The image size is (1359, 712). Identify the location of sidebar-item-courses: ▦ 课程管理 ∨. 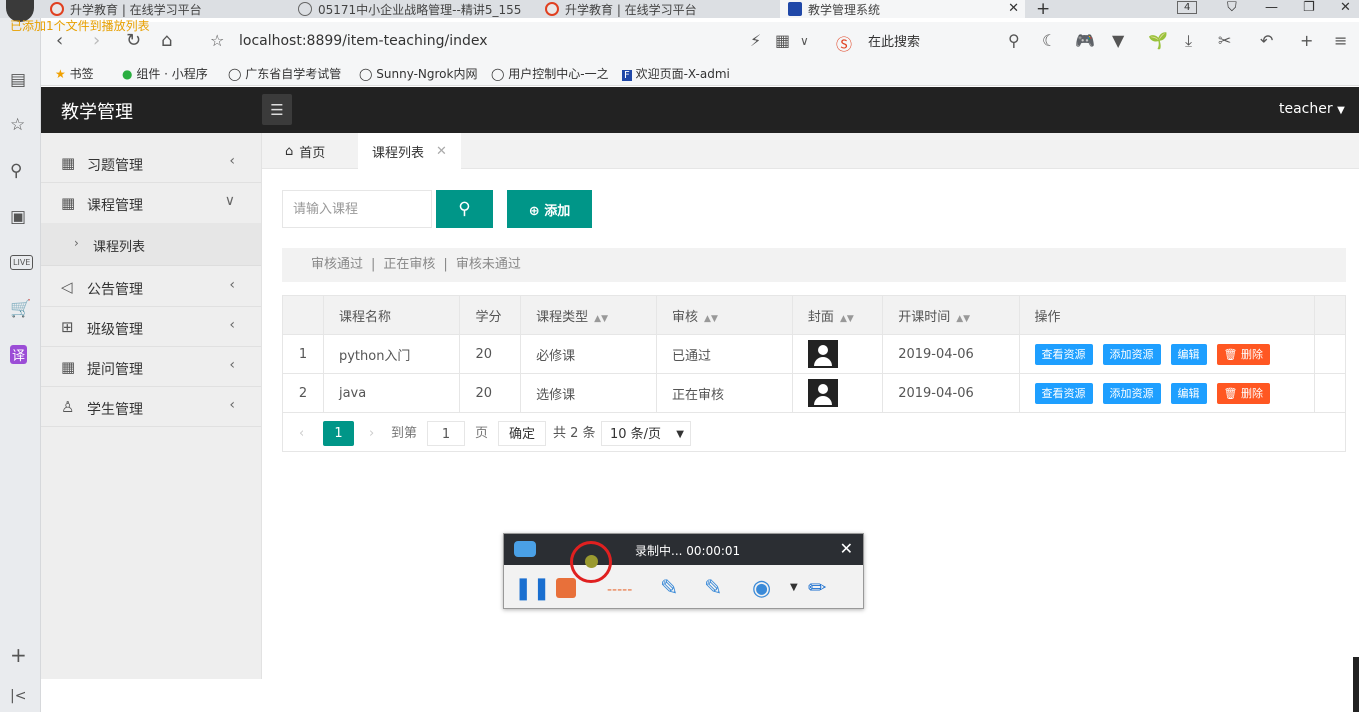
(151, 203).